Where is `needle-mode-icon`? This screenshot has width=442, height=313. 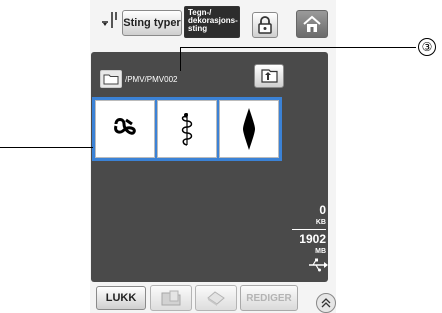 needle-mode-icon is located at coordinates (110, 21).